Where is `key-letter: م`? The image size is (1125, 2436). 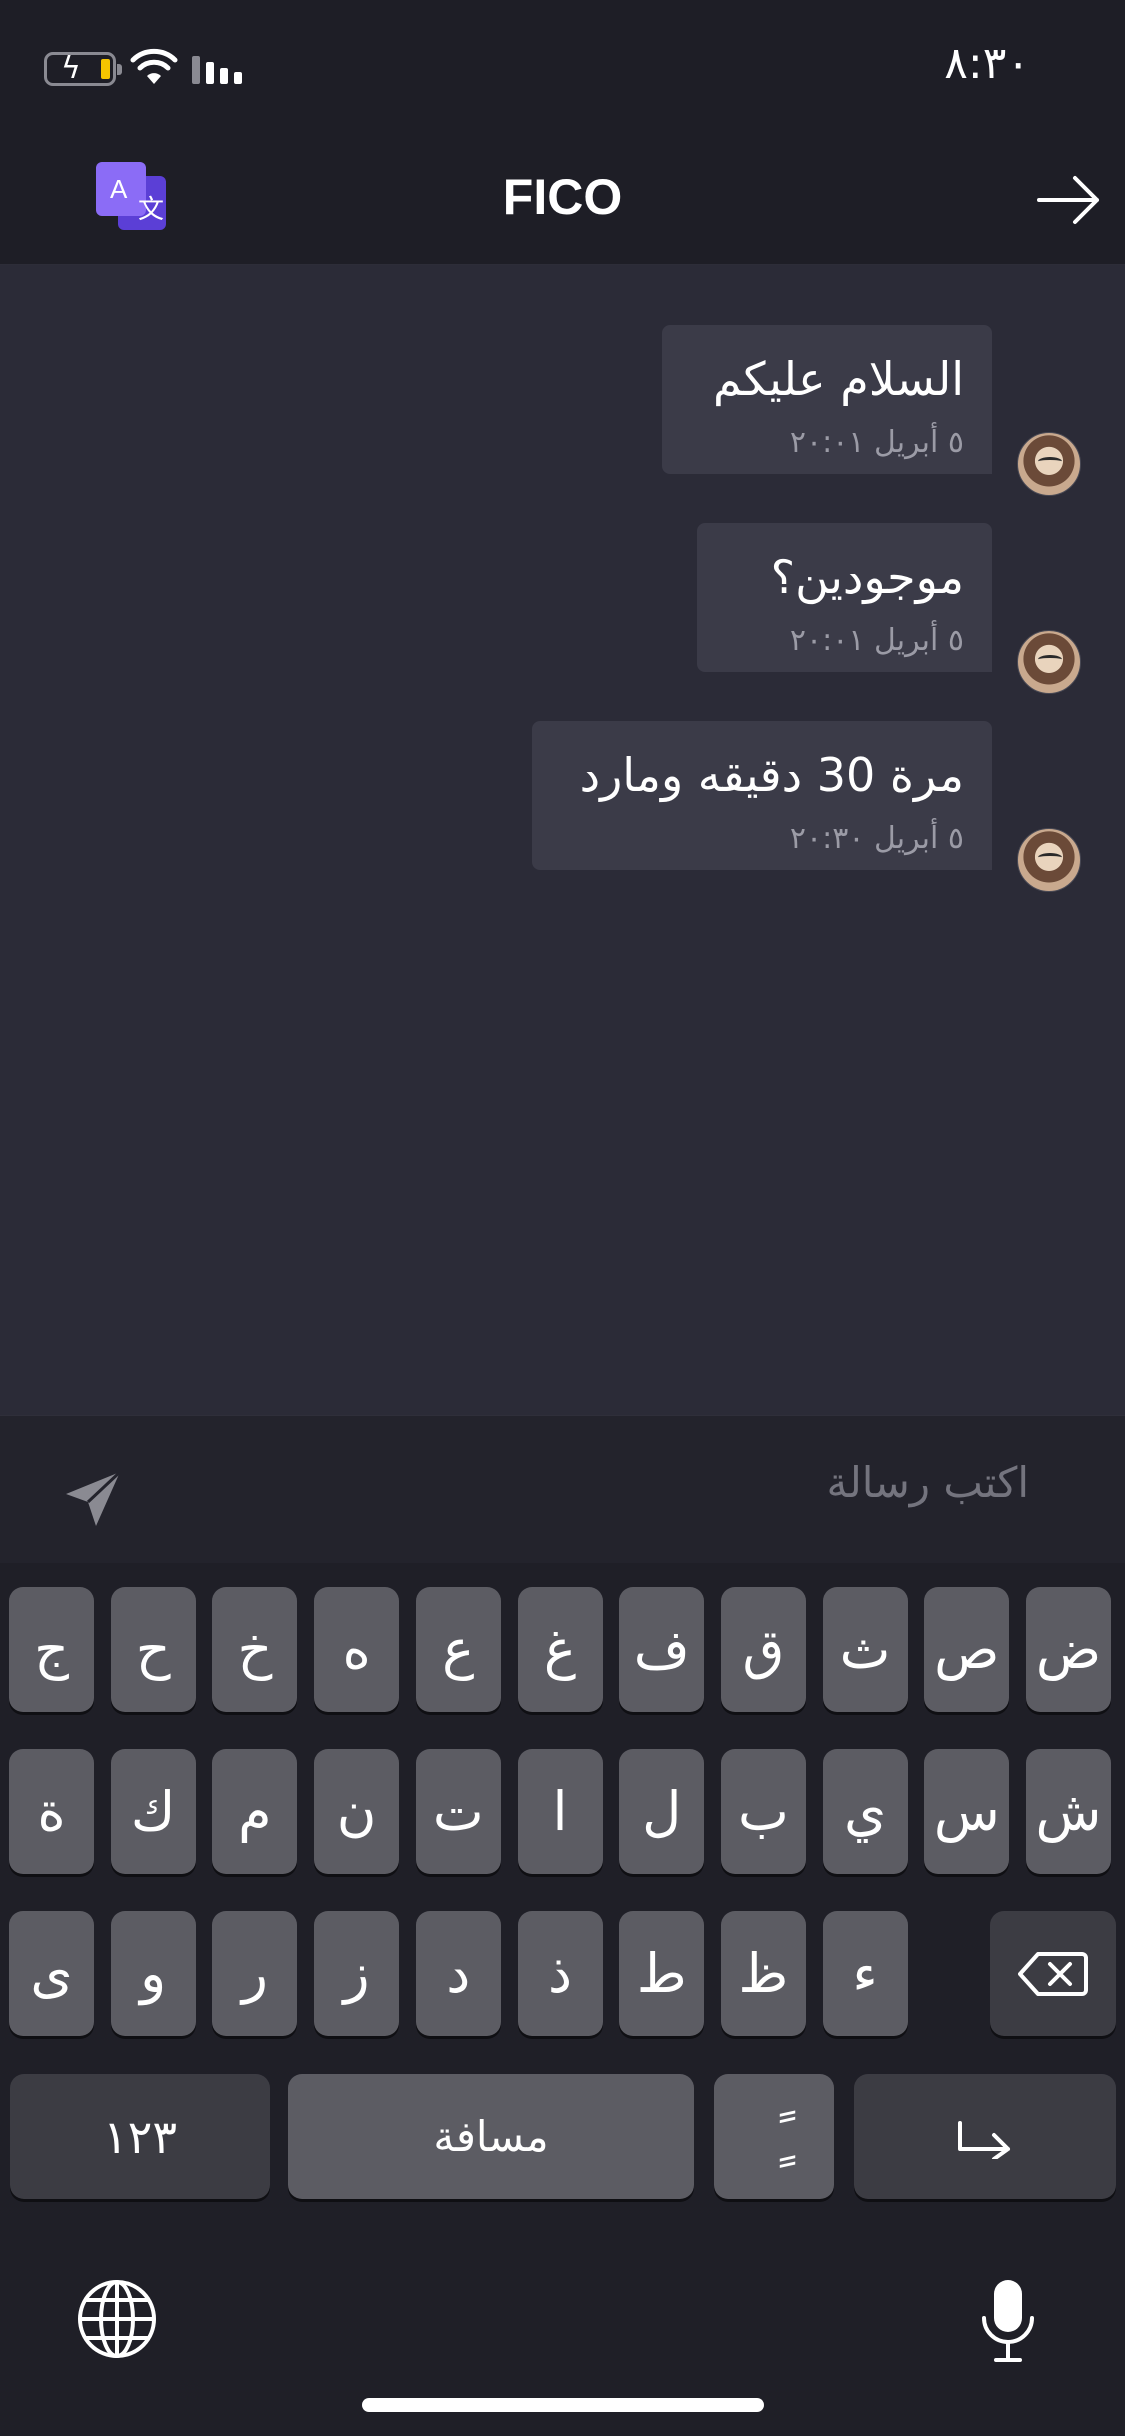
key-letter: م is located at coordinates (255, 1811).